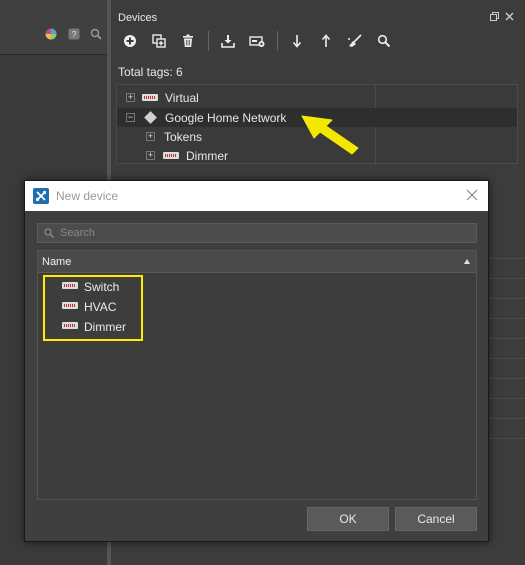  What do you see at coordinates (257, 262) in the screenshot?
I see `name-column-header: Name` at bounding box center [257, 262].